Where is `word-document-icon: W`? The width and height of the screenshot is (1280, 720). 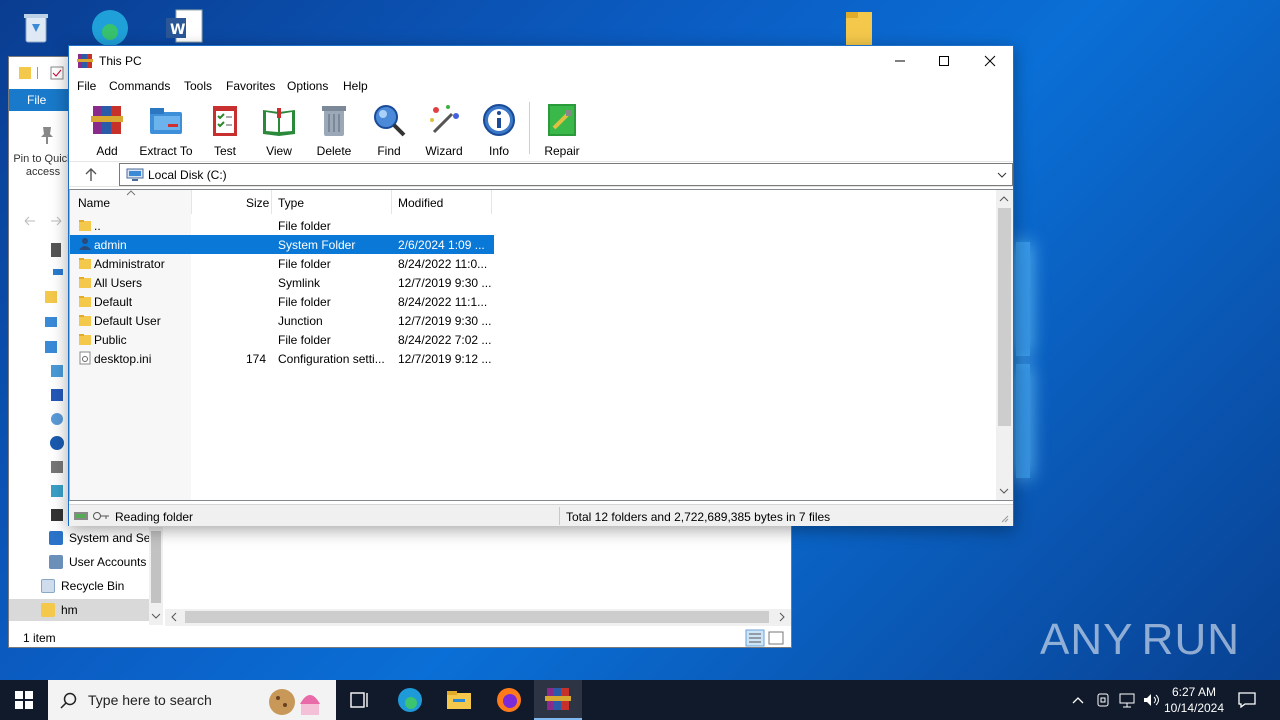 word-document-icon: W is located at coordinates (184, 28).